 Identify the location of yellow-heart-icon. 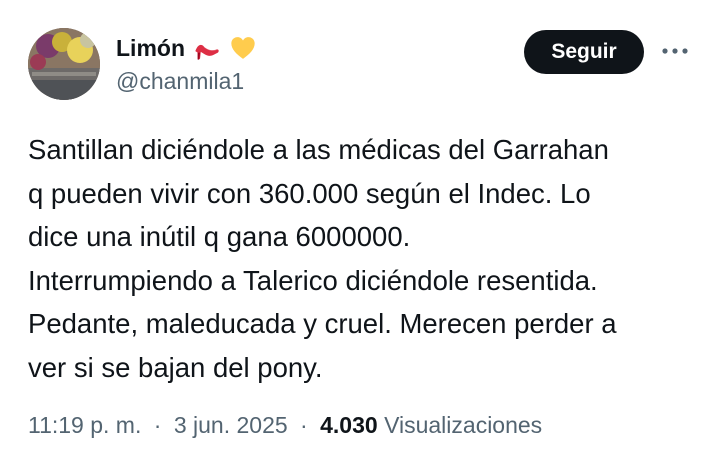
(243, 48).